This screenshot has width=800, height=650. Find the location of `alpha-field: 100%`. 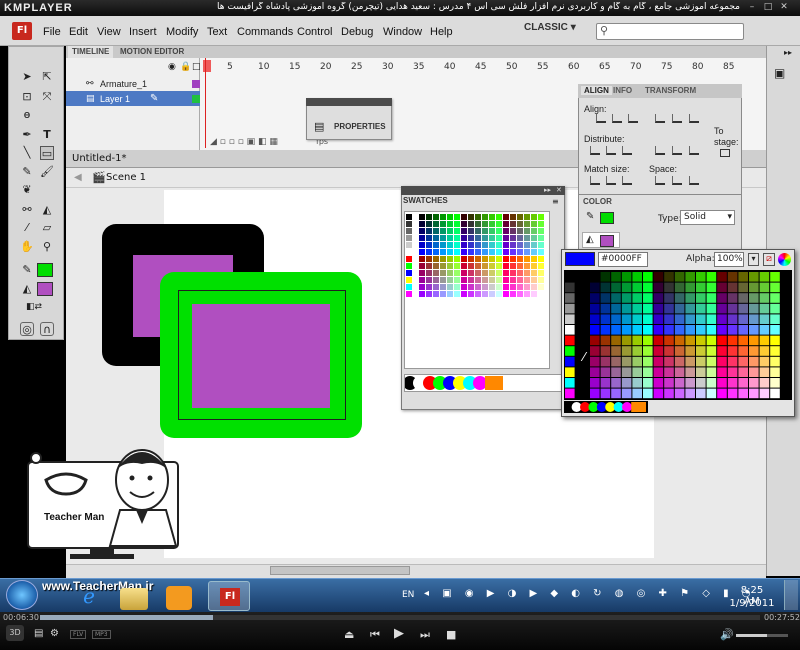

alpha-field: 100% is located at coordinates (729, 259).